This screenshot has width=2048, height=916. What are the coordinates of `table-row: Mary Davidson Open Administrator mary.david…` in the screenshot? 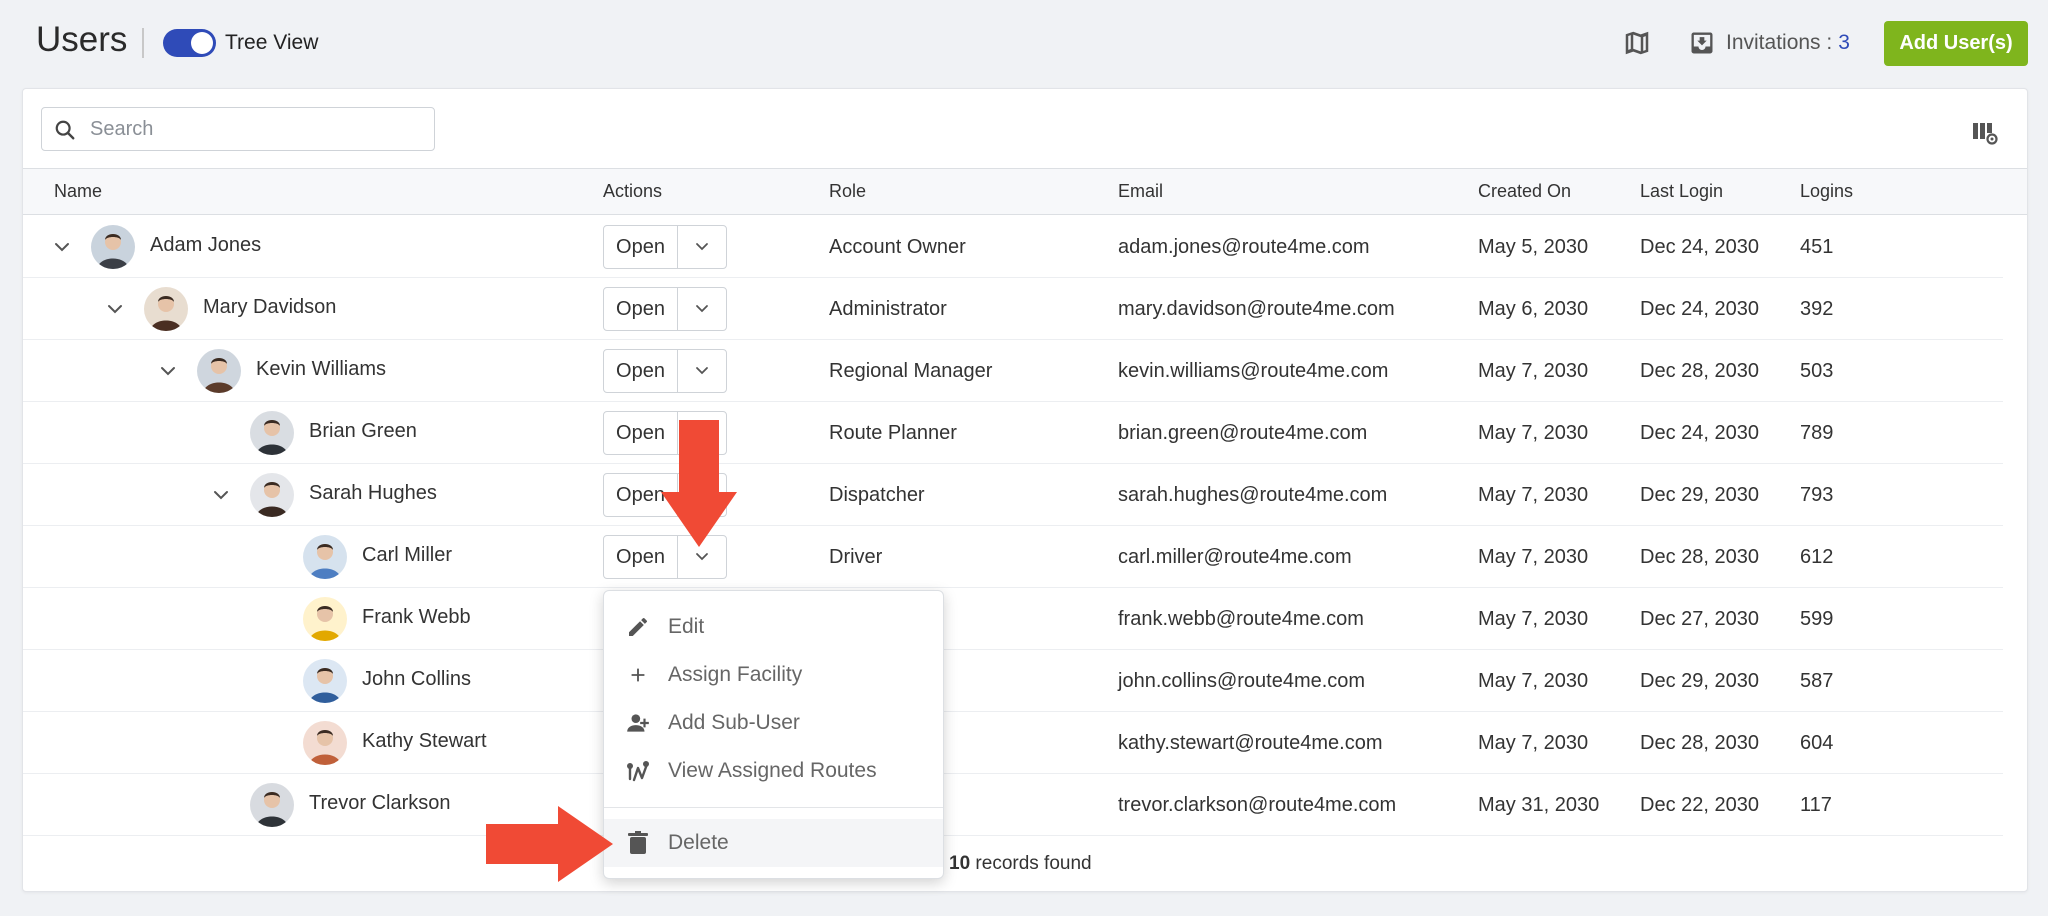 It's located at (1013, 309).